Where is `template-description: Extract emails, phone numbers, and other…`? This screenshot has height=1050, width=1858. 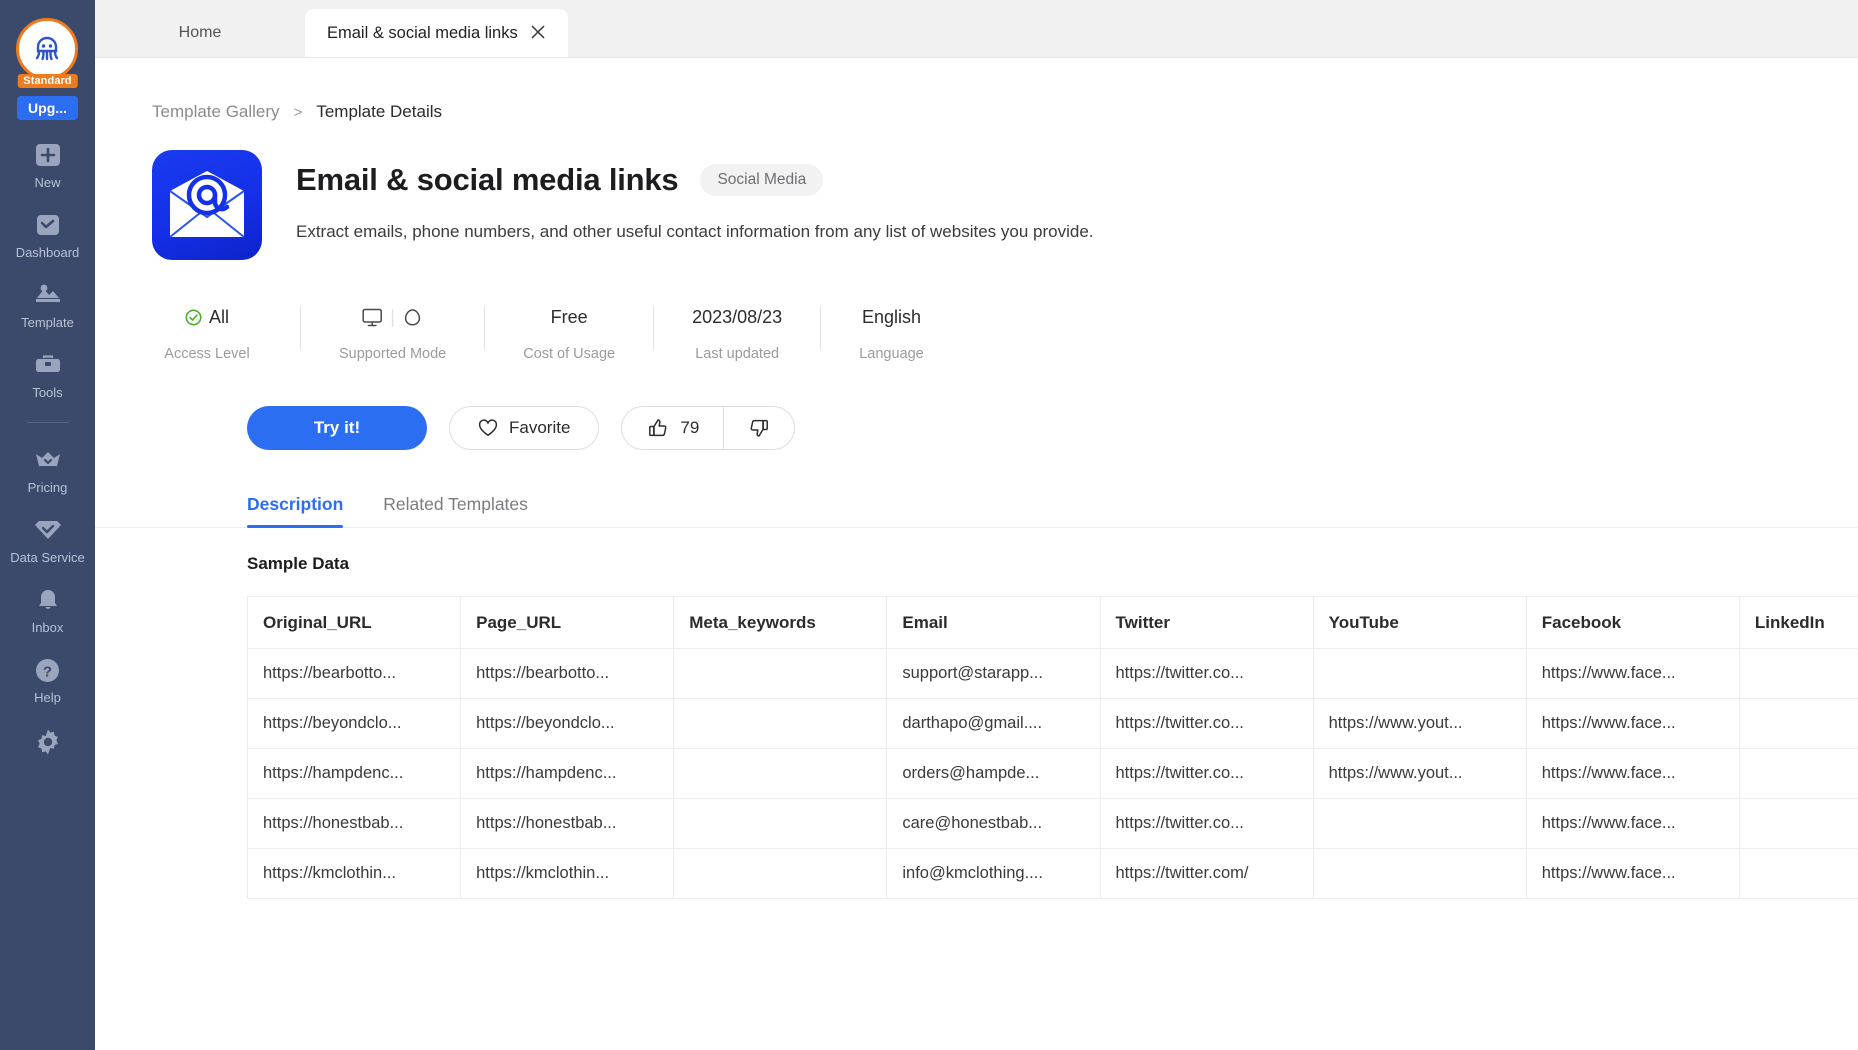 template-description: Extract emails, phone numbers, and other… is located at coordinates (695, 231).